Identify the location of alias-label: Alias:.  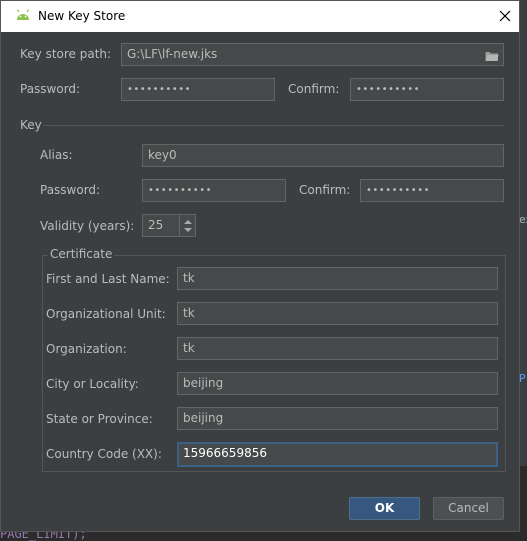
(56, 155).